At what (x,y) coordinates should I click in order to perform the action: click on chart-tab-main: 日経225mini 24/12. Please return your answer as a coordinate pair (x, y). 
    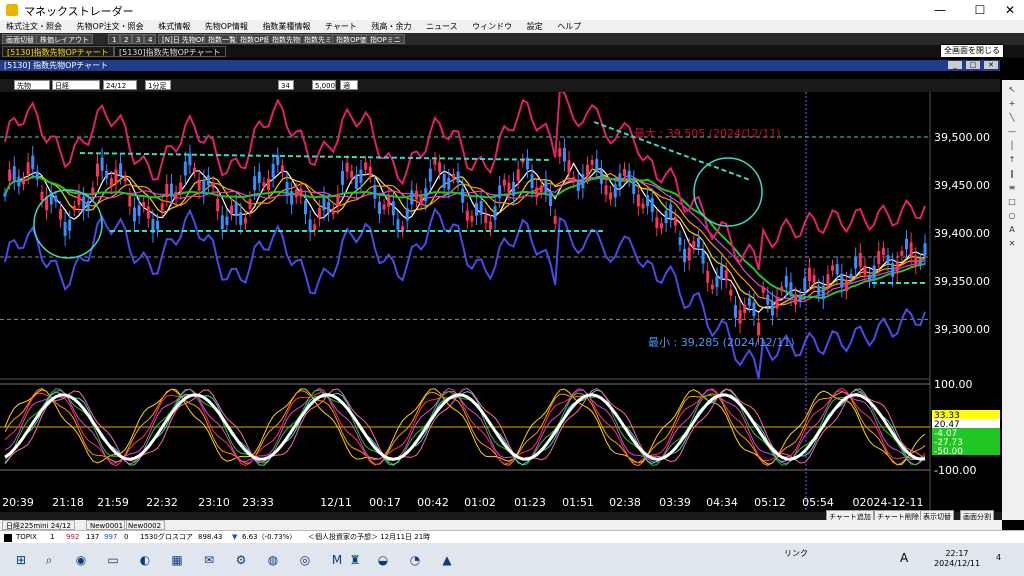
    Looking at the image, I should click on (38, 525).